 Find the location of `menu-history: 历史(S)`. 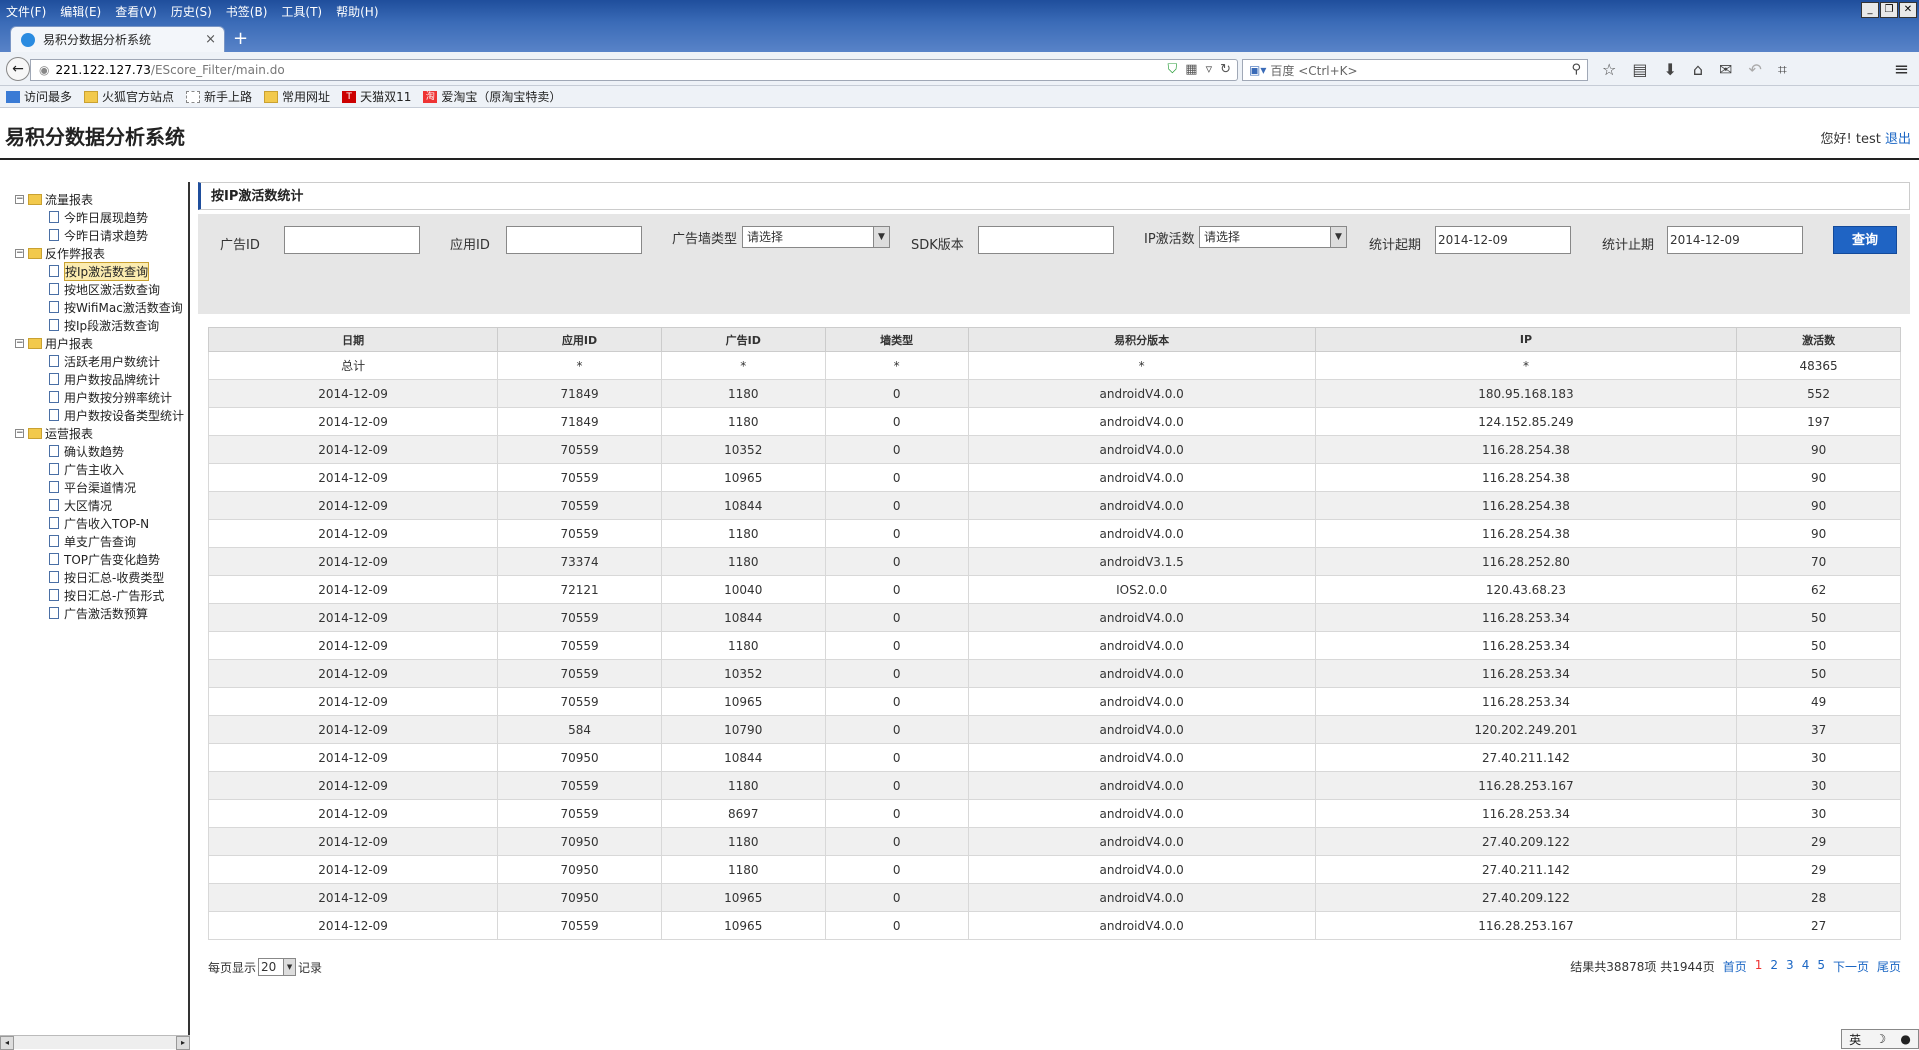

menu-history: 历史(S) is located at coordinates (191, 11).